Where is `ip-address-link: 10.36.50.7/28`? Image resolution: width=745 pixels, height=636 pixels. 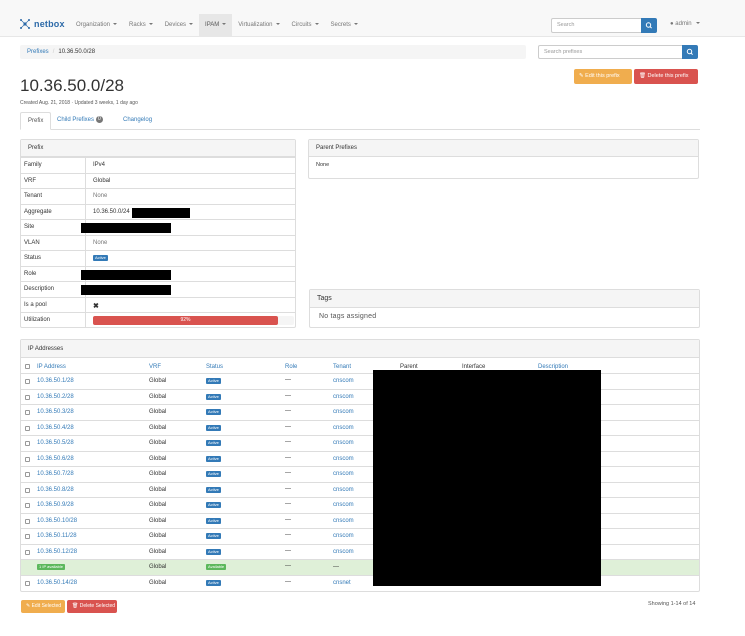
ip-address-link: 10.36.50.7/28 is located at coordinates (55, 474).